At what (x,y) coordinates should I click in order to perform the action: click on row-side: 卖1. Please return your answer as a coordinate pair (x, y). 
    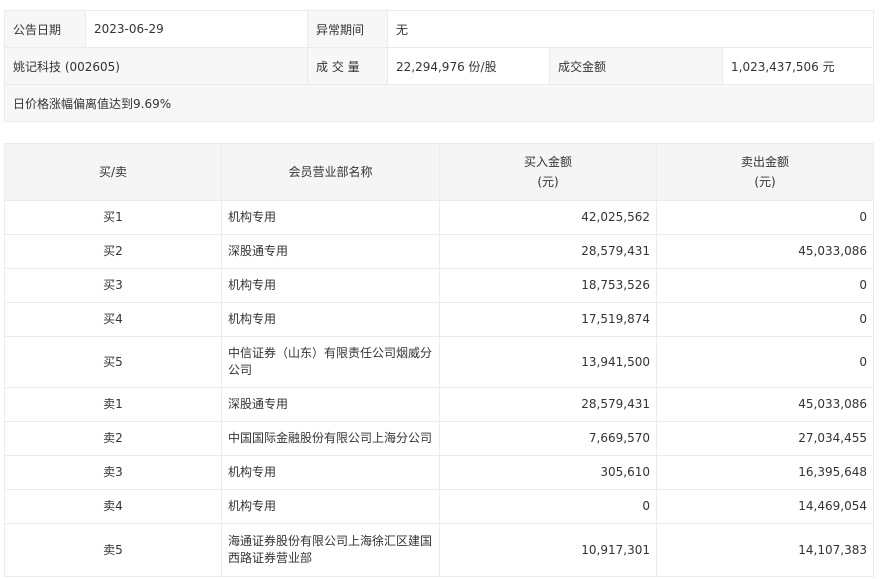
    Looking at the image, I should click on (113, 404).